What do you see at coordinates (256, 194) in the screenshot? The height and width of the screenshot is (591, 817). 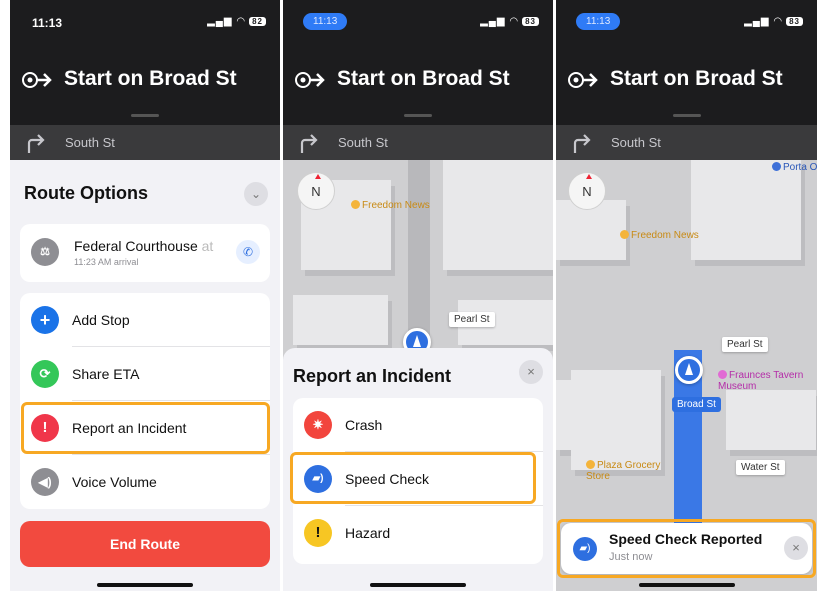 I see `collapse-chevron-icon: ⌄` at bounding box center [256, 194].